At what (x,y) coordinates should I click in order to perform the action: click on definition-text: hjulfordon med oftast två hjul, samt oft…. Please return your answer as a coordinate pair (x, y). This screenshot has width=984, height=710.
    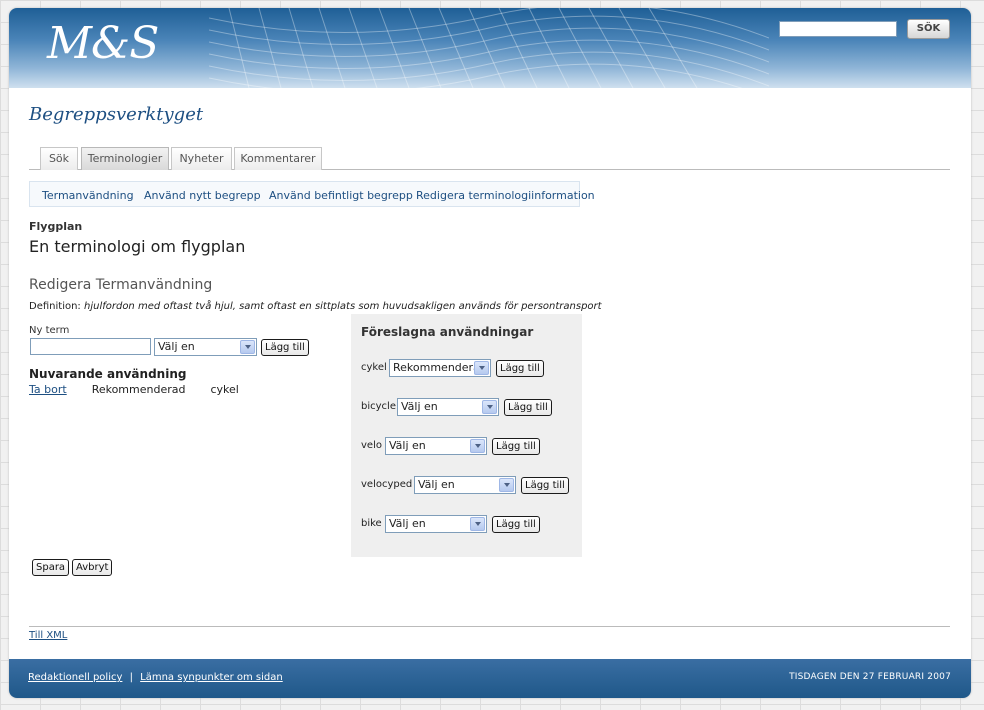
    Looking at the image, I should click on (342, 306).